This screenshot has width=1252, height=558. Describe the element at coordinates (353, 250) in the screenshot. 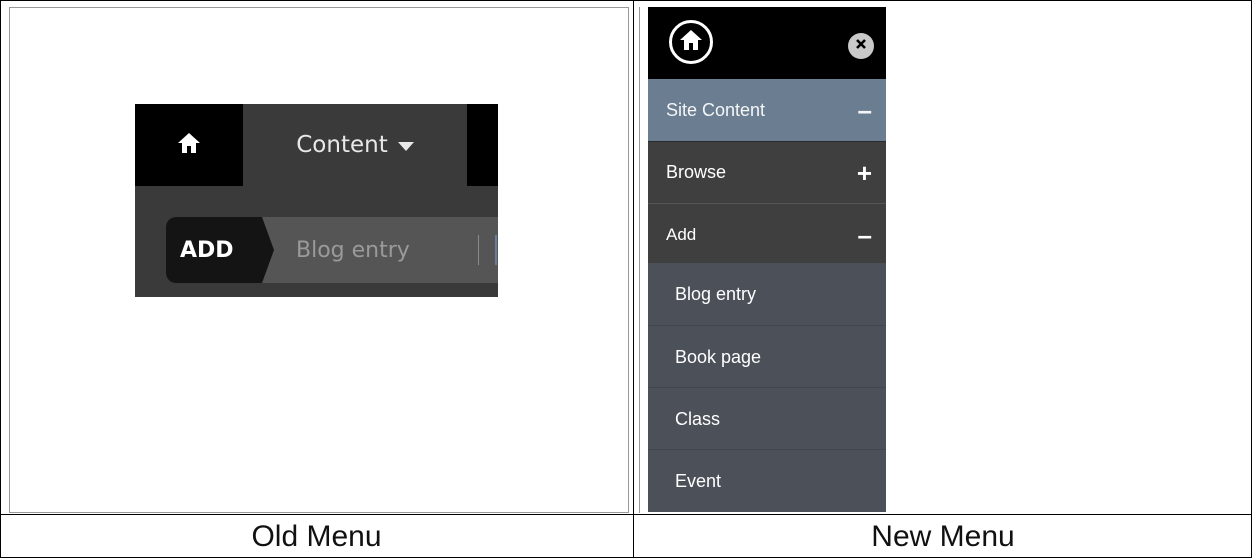

I see `blog-entry-link: Blog entry` at that location.